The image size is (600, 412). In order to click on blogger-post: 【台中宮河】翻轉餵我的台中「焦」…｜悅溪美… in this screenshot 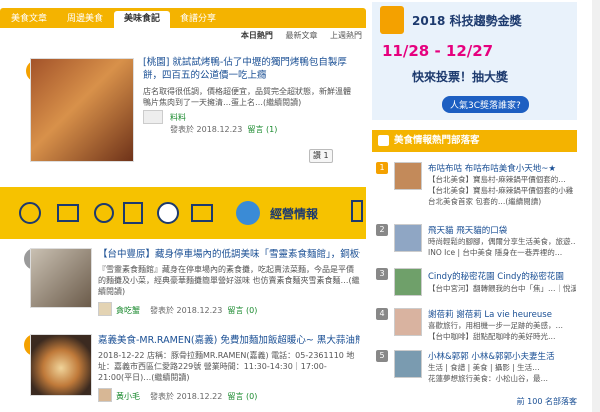, I will do `click(502, 289)`.